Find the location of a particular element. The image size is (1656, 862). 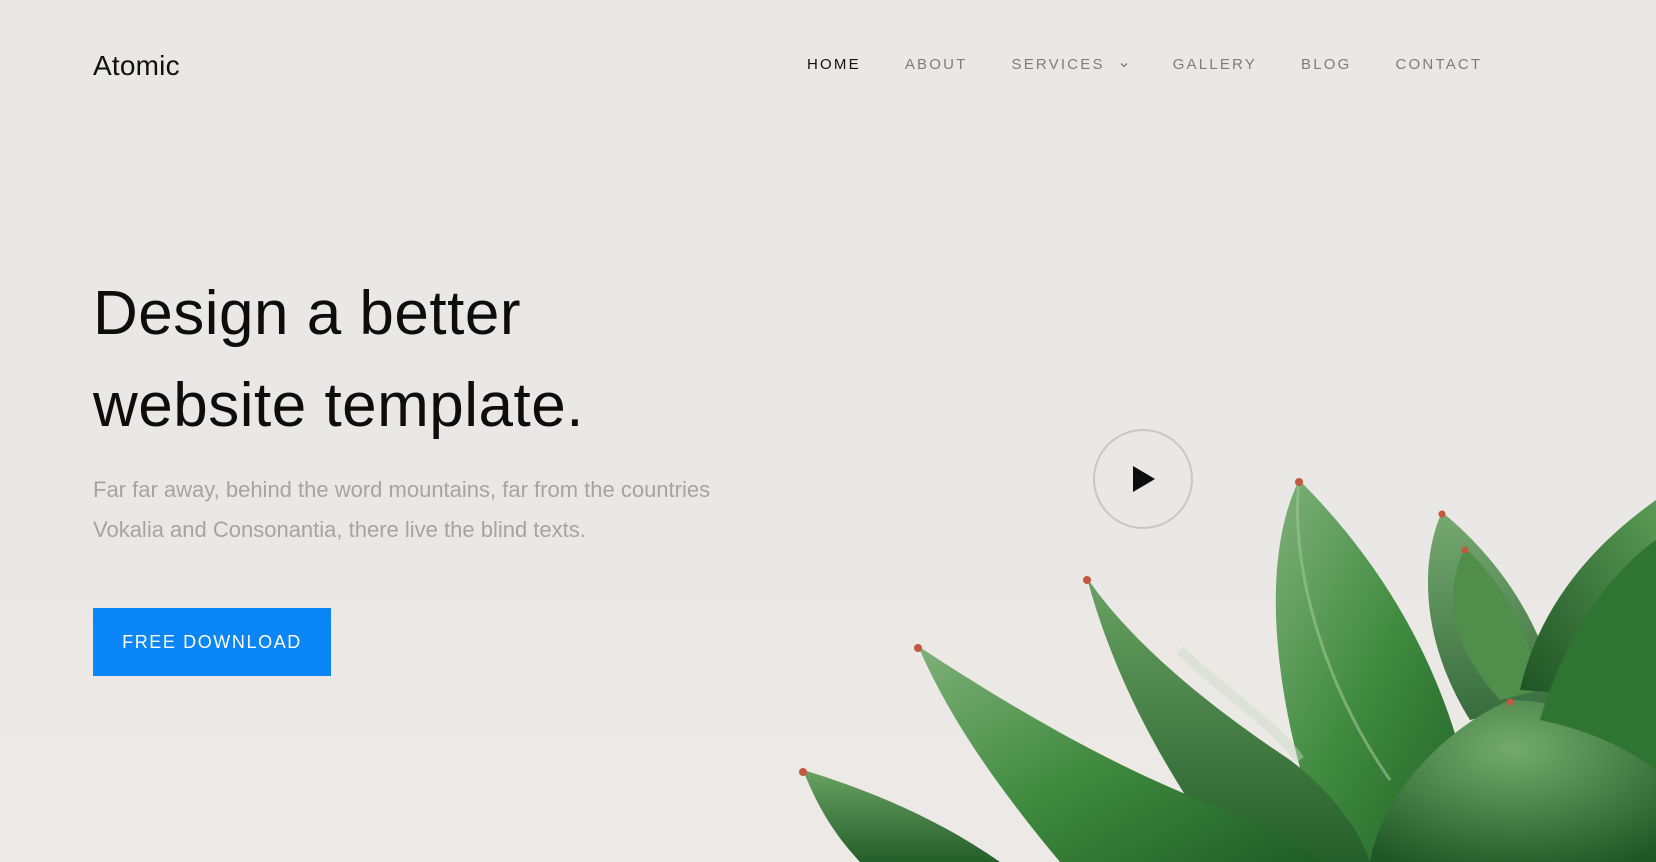

nav-item-home: HOME is located at coordinates (834, 64).